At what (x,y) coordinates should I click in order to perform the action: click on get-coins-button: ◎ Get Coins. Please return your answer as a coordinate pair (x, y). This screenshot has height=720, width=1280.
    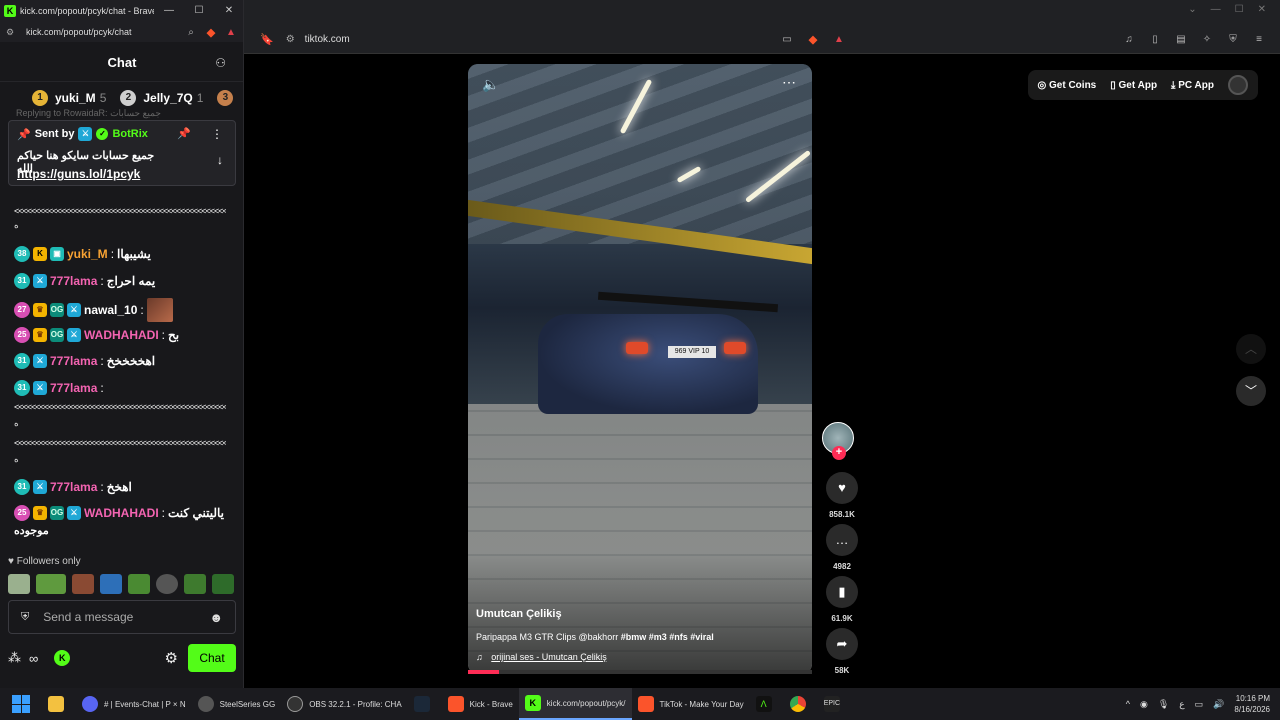
    Looking at the image, I should click on (1067, 85).